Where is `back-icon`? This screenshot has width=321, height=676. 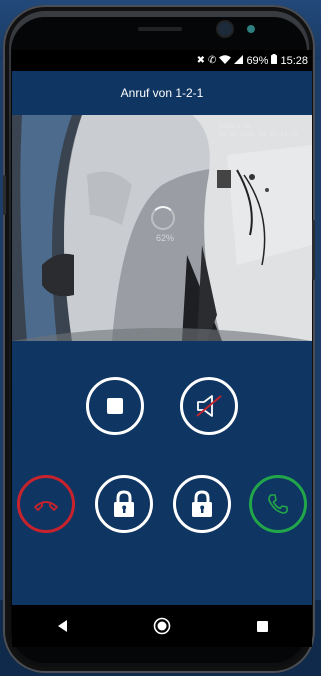 back-icon is located at coordinates (62, 626).